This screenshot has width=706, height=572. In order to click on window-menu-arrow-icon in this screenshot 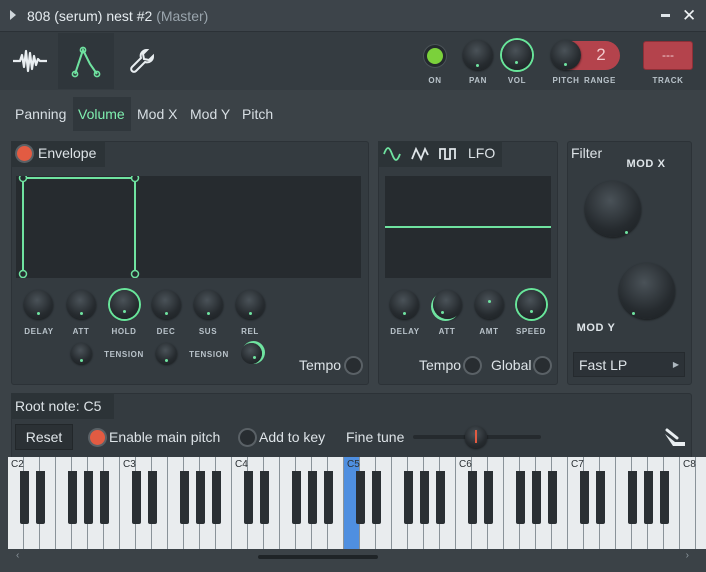, I will do `click(13, 15)`.